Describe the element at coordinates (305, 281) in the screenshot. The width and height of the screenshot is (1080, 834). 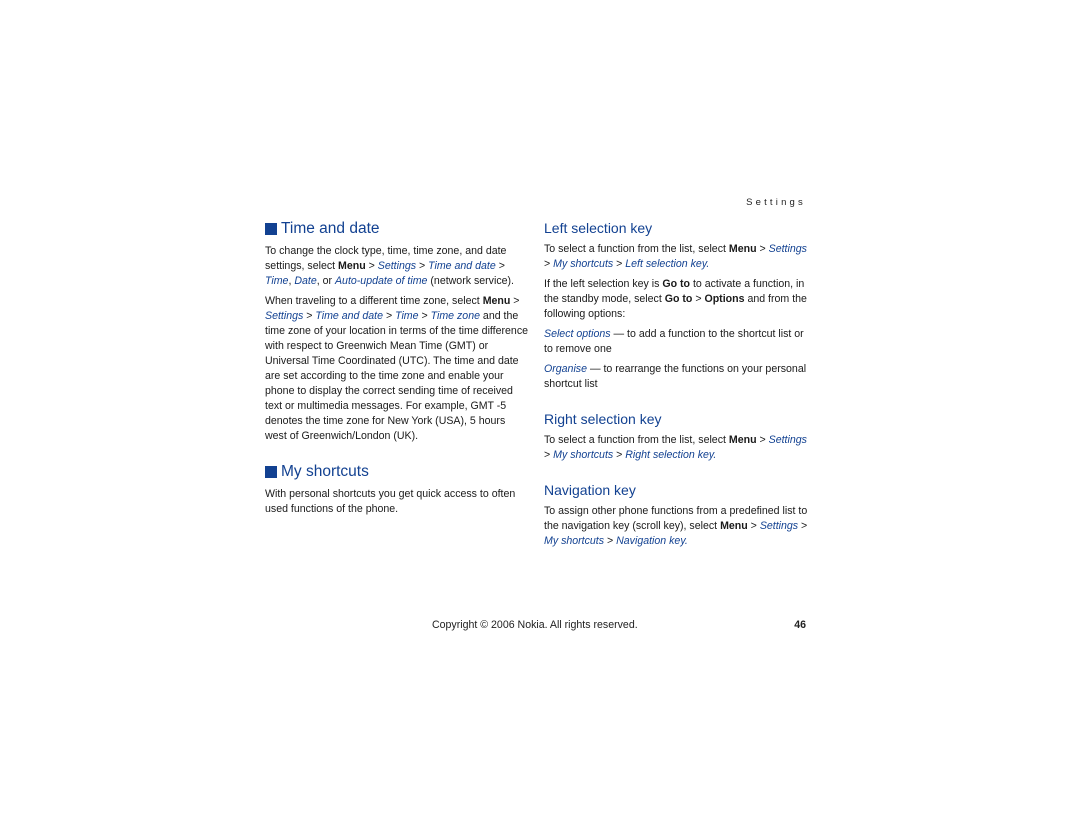
I see `path-date: Date` at that location.